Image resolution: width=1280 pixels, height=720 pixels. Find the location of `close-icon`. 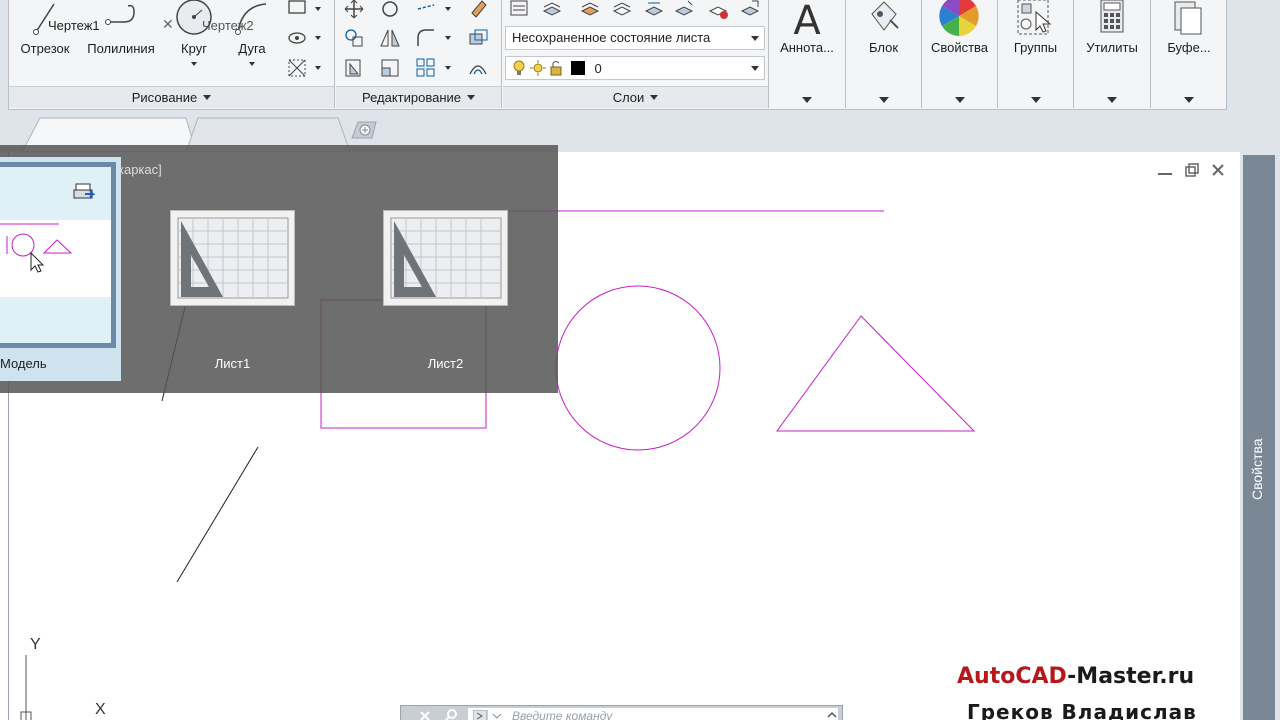

close-icon is located at coordinates (425, 715).